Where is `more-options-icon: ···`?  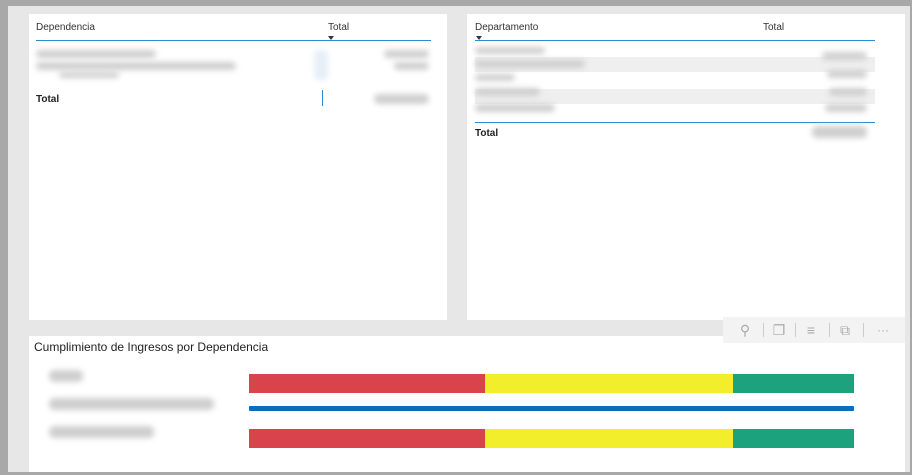 more-options-icon: ··· is located at coordinates (883, 330).